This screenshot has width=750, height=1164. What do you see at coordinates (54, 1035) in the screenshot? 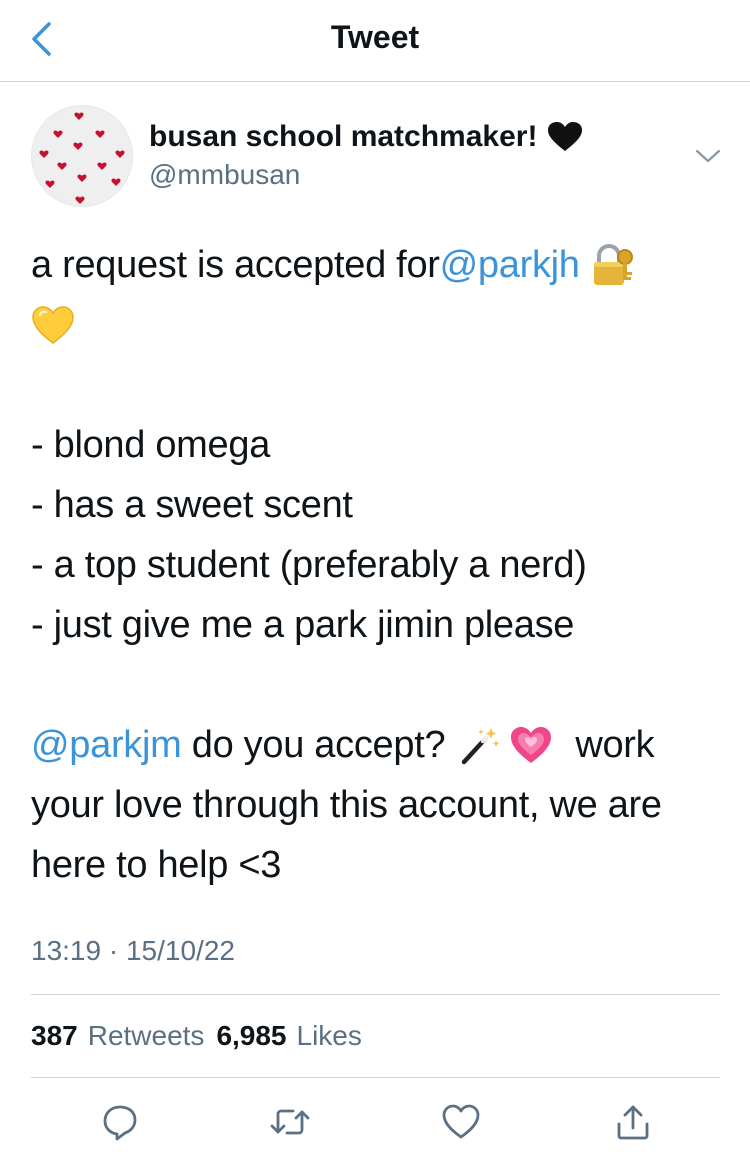
I see `retweets-count: 387` at bounding box center [54, 1035].